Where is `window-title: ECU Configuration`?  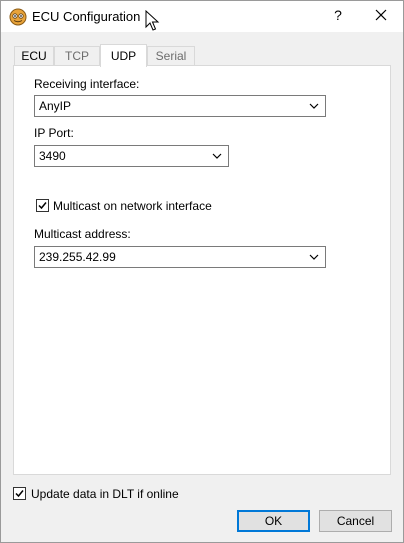
window-title: ECU Configuration is located at coordinates (86, 16).